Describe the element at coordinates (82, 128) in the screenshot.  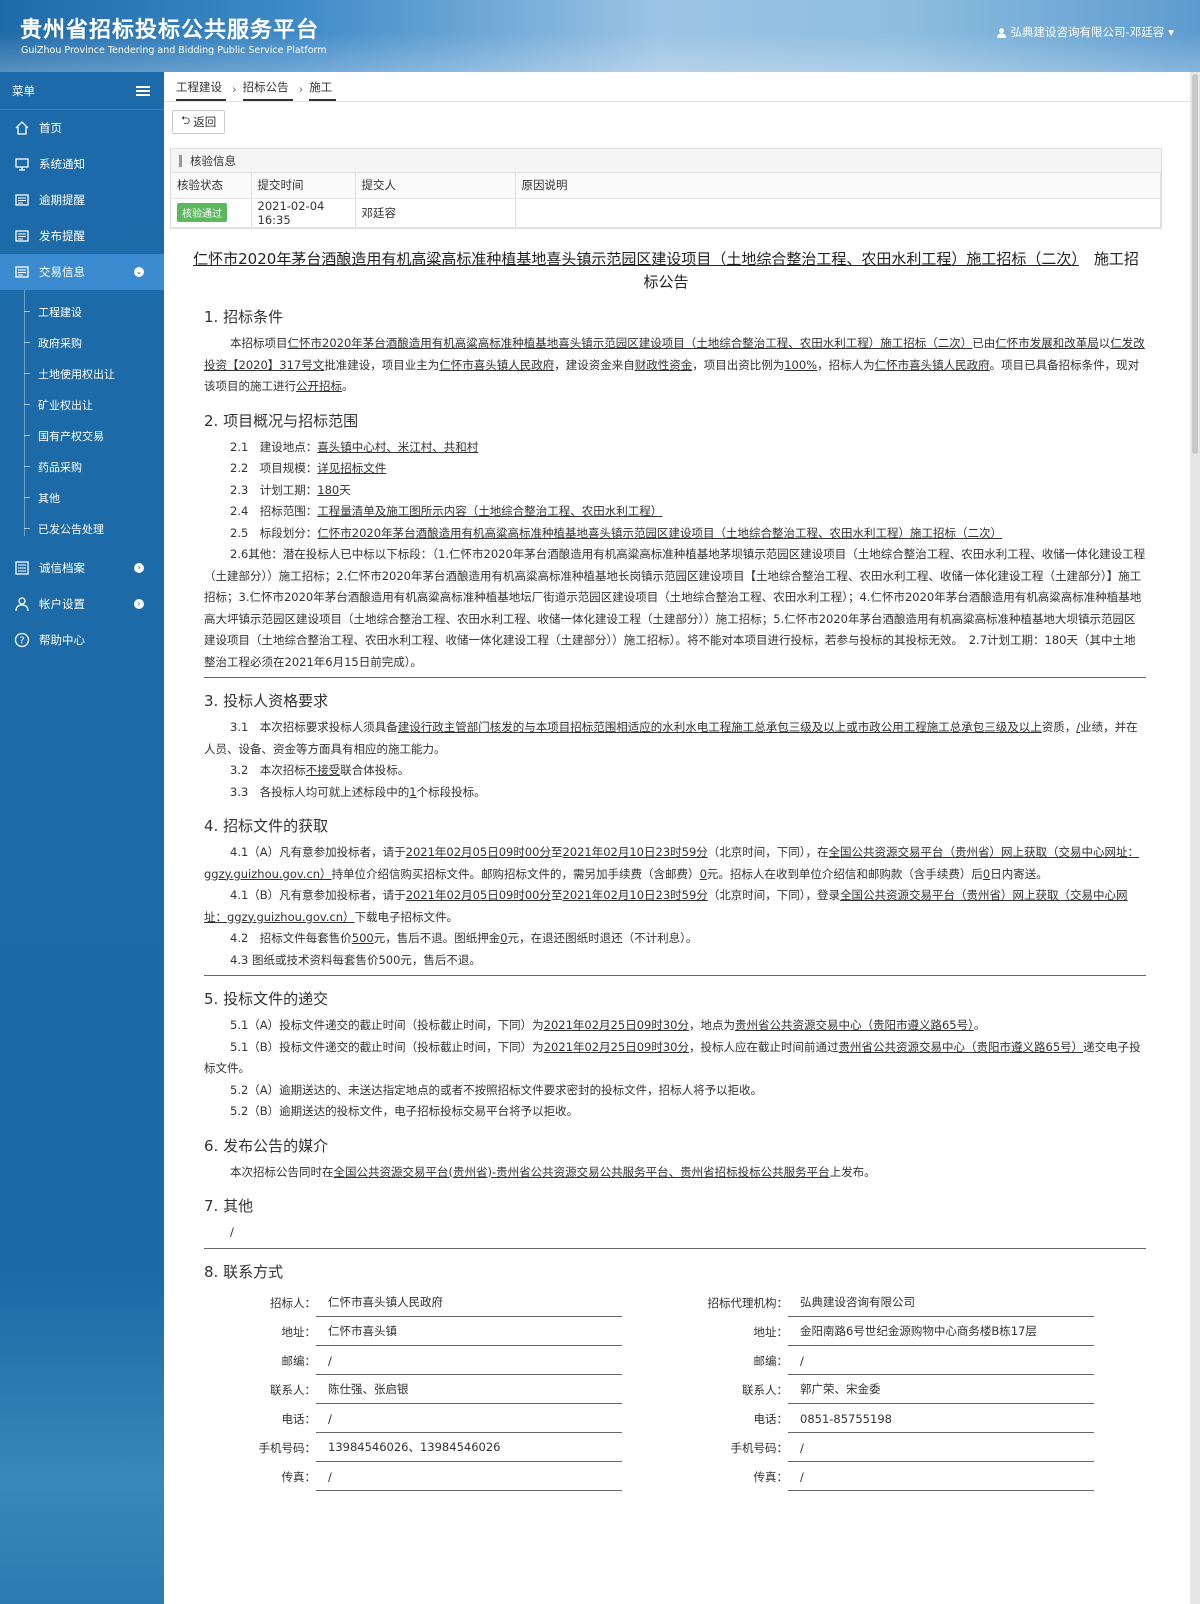
I see `sidebar-item-home: 首页` at that location.